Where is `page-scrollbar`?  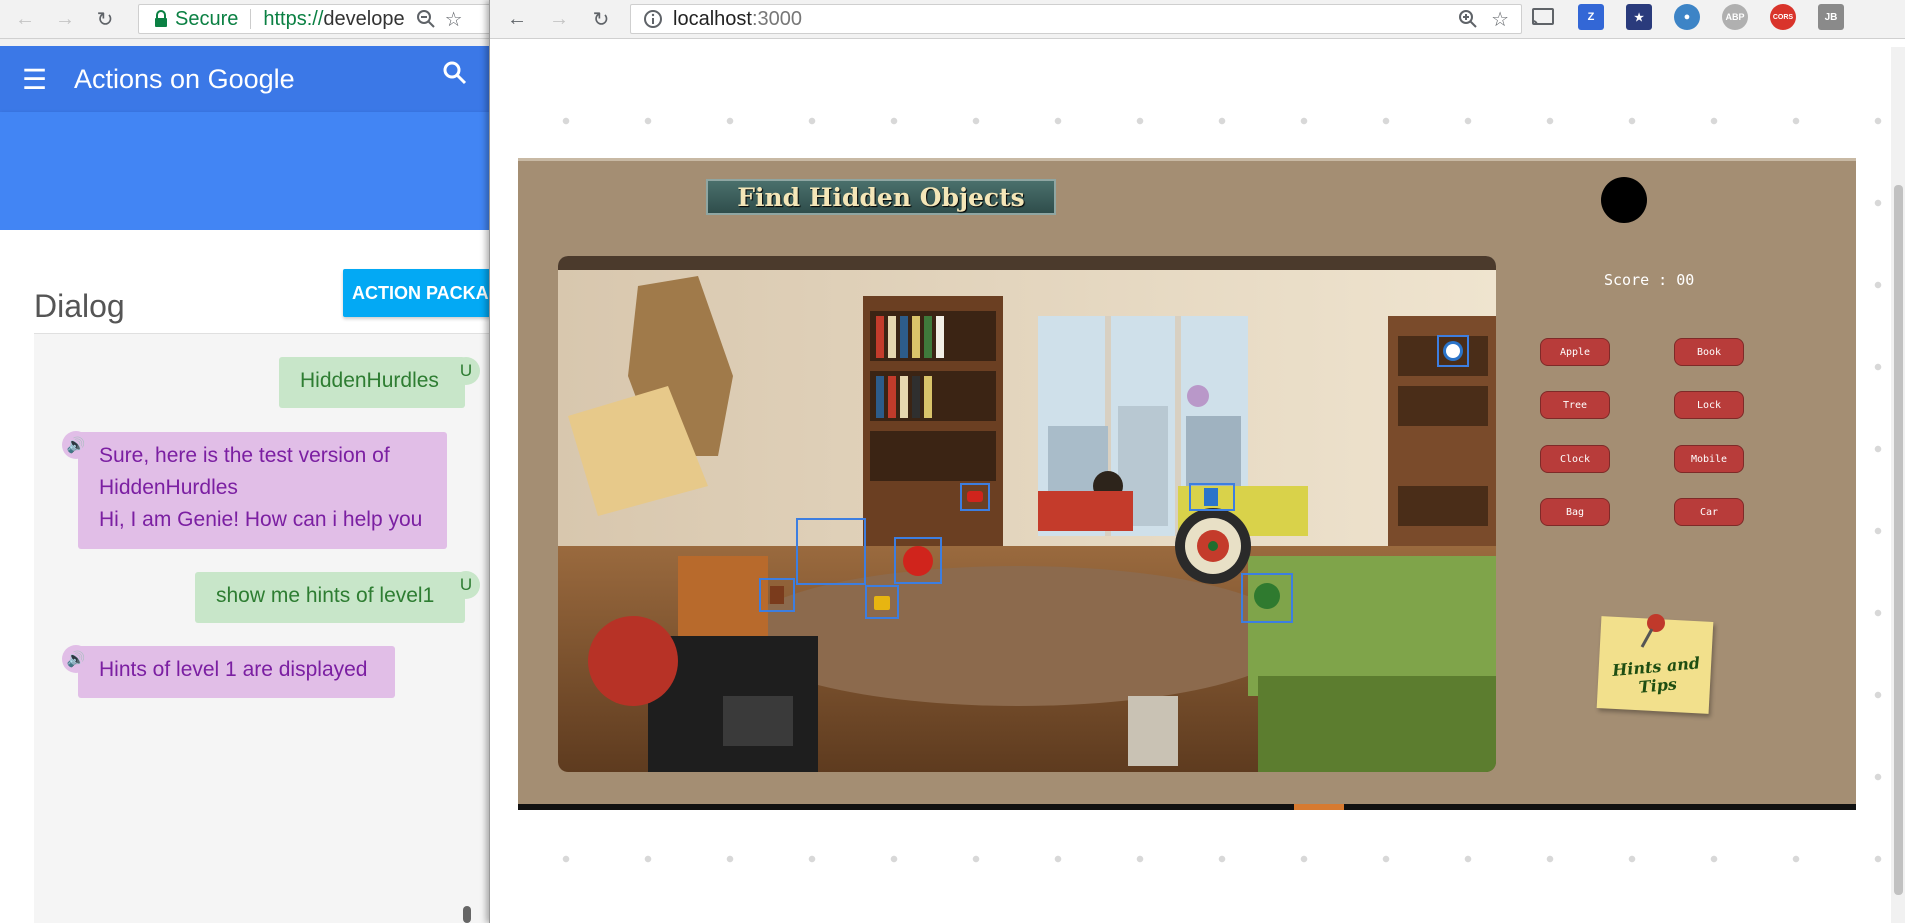
page-scrollbar is located at coordinates (1898, 485).